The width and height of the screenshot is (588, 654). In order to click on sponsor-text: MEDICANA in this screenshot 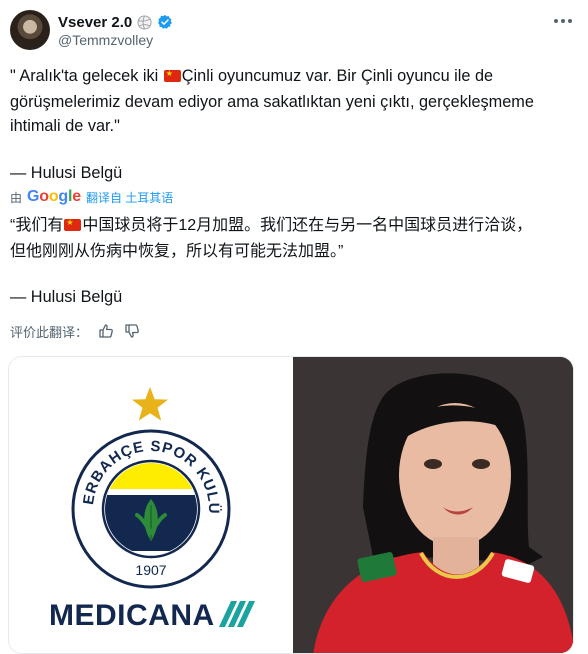, I will do `click(132, 615)`.